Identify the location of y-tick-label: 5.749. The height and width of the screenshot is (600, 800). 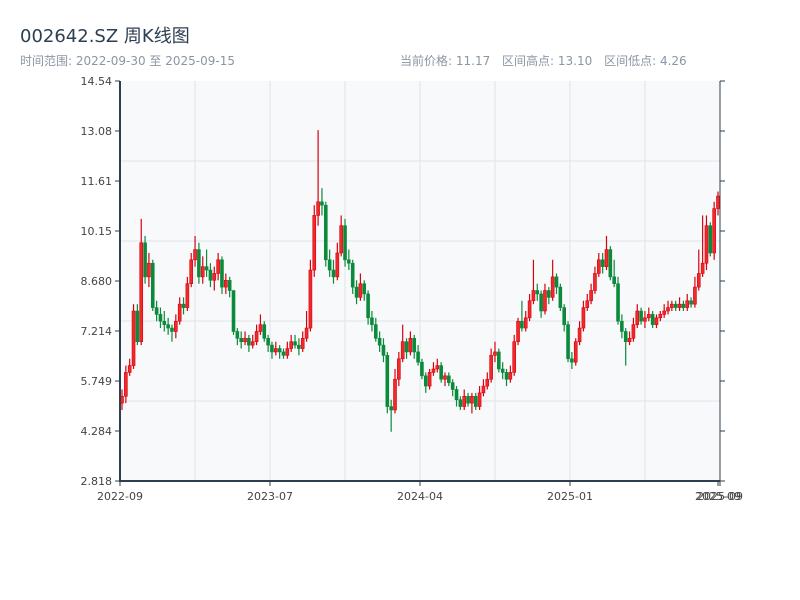
(97, 381).